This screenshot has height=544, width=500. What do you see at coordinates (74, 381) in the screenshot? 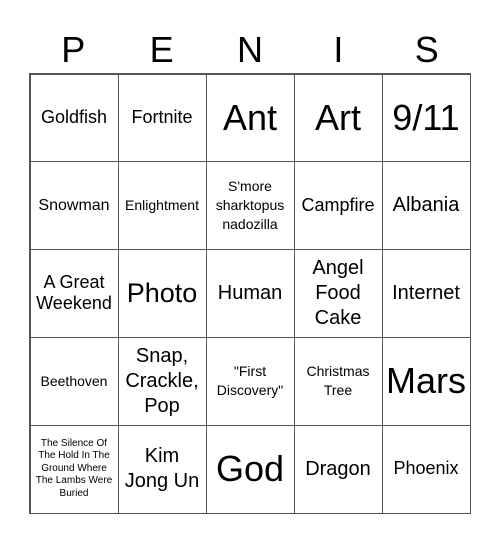
I see `bingo-cell: Beethoven` at bounding box center [74, 381].